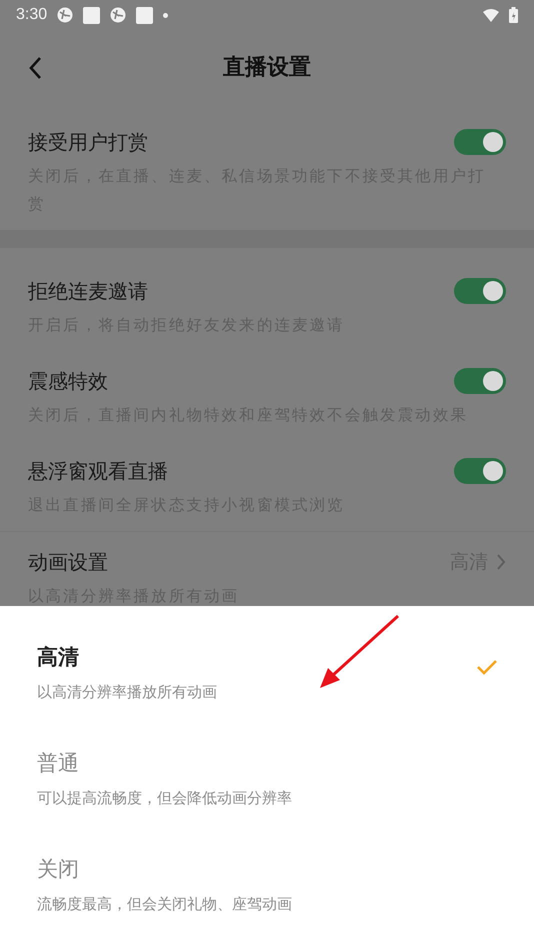 This screenshot has width=534, height=950. What do you see at coordinates (267, 68) in the screenshot?
I see `page-title: 直播设置` at bounding box center [267, 68].